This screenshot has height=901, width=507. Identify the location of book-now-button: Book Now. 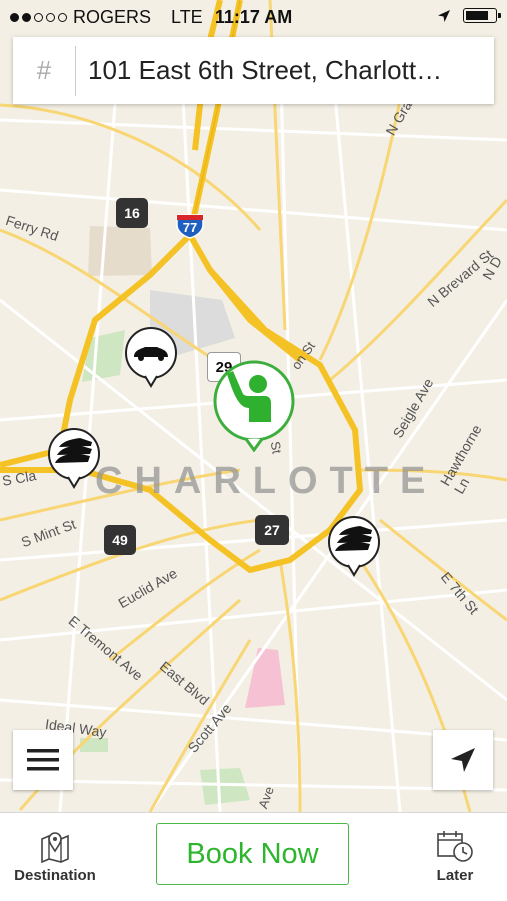
(252, 854).